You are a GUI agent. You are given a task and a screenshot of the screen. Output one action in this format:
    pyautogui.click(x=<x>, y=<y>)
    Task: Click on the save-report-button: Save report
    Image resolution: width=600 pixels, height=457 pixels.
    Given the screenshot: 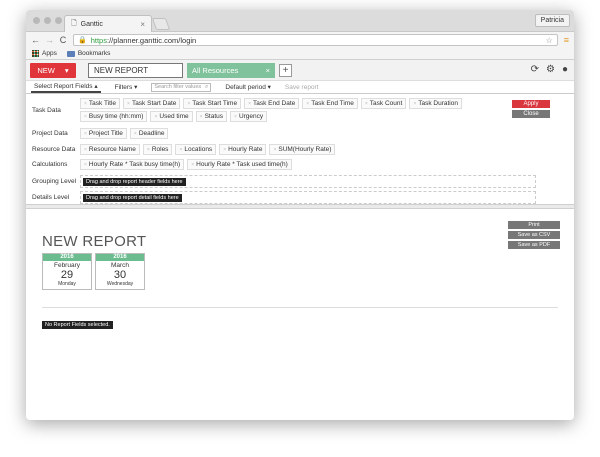 What is the action you would take?
    pyautogui.click(x=302, y=87)
    